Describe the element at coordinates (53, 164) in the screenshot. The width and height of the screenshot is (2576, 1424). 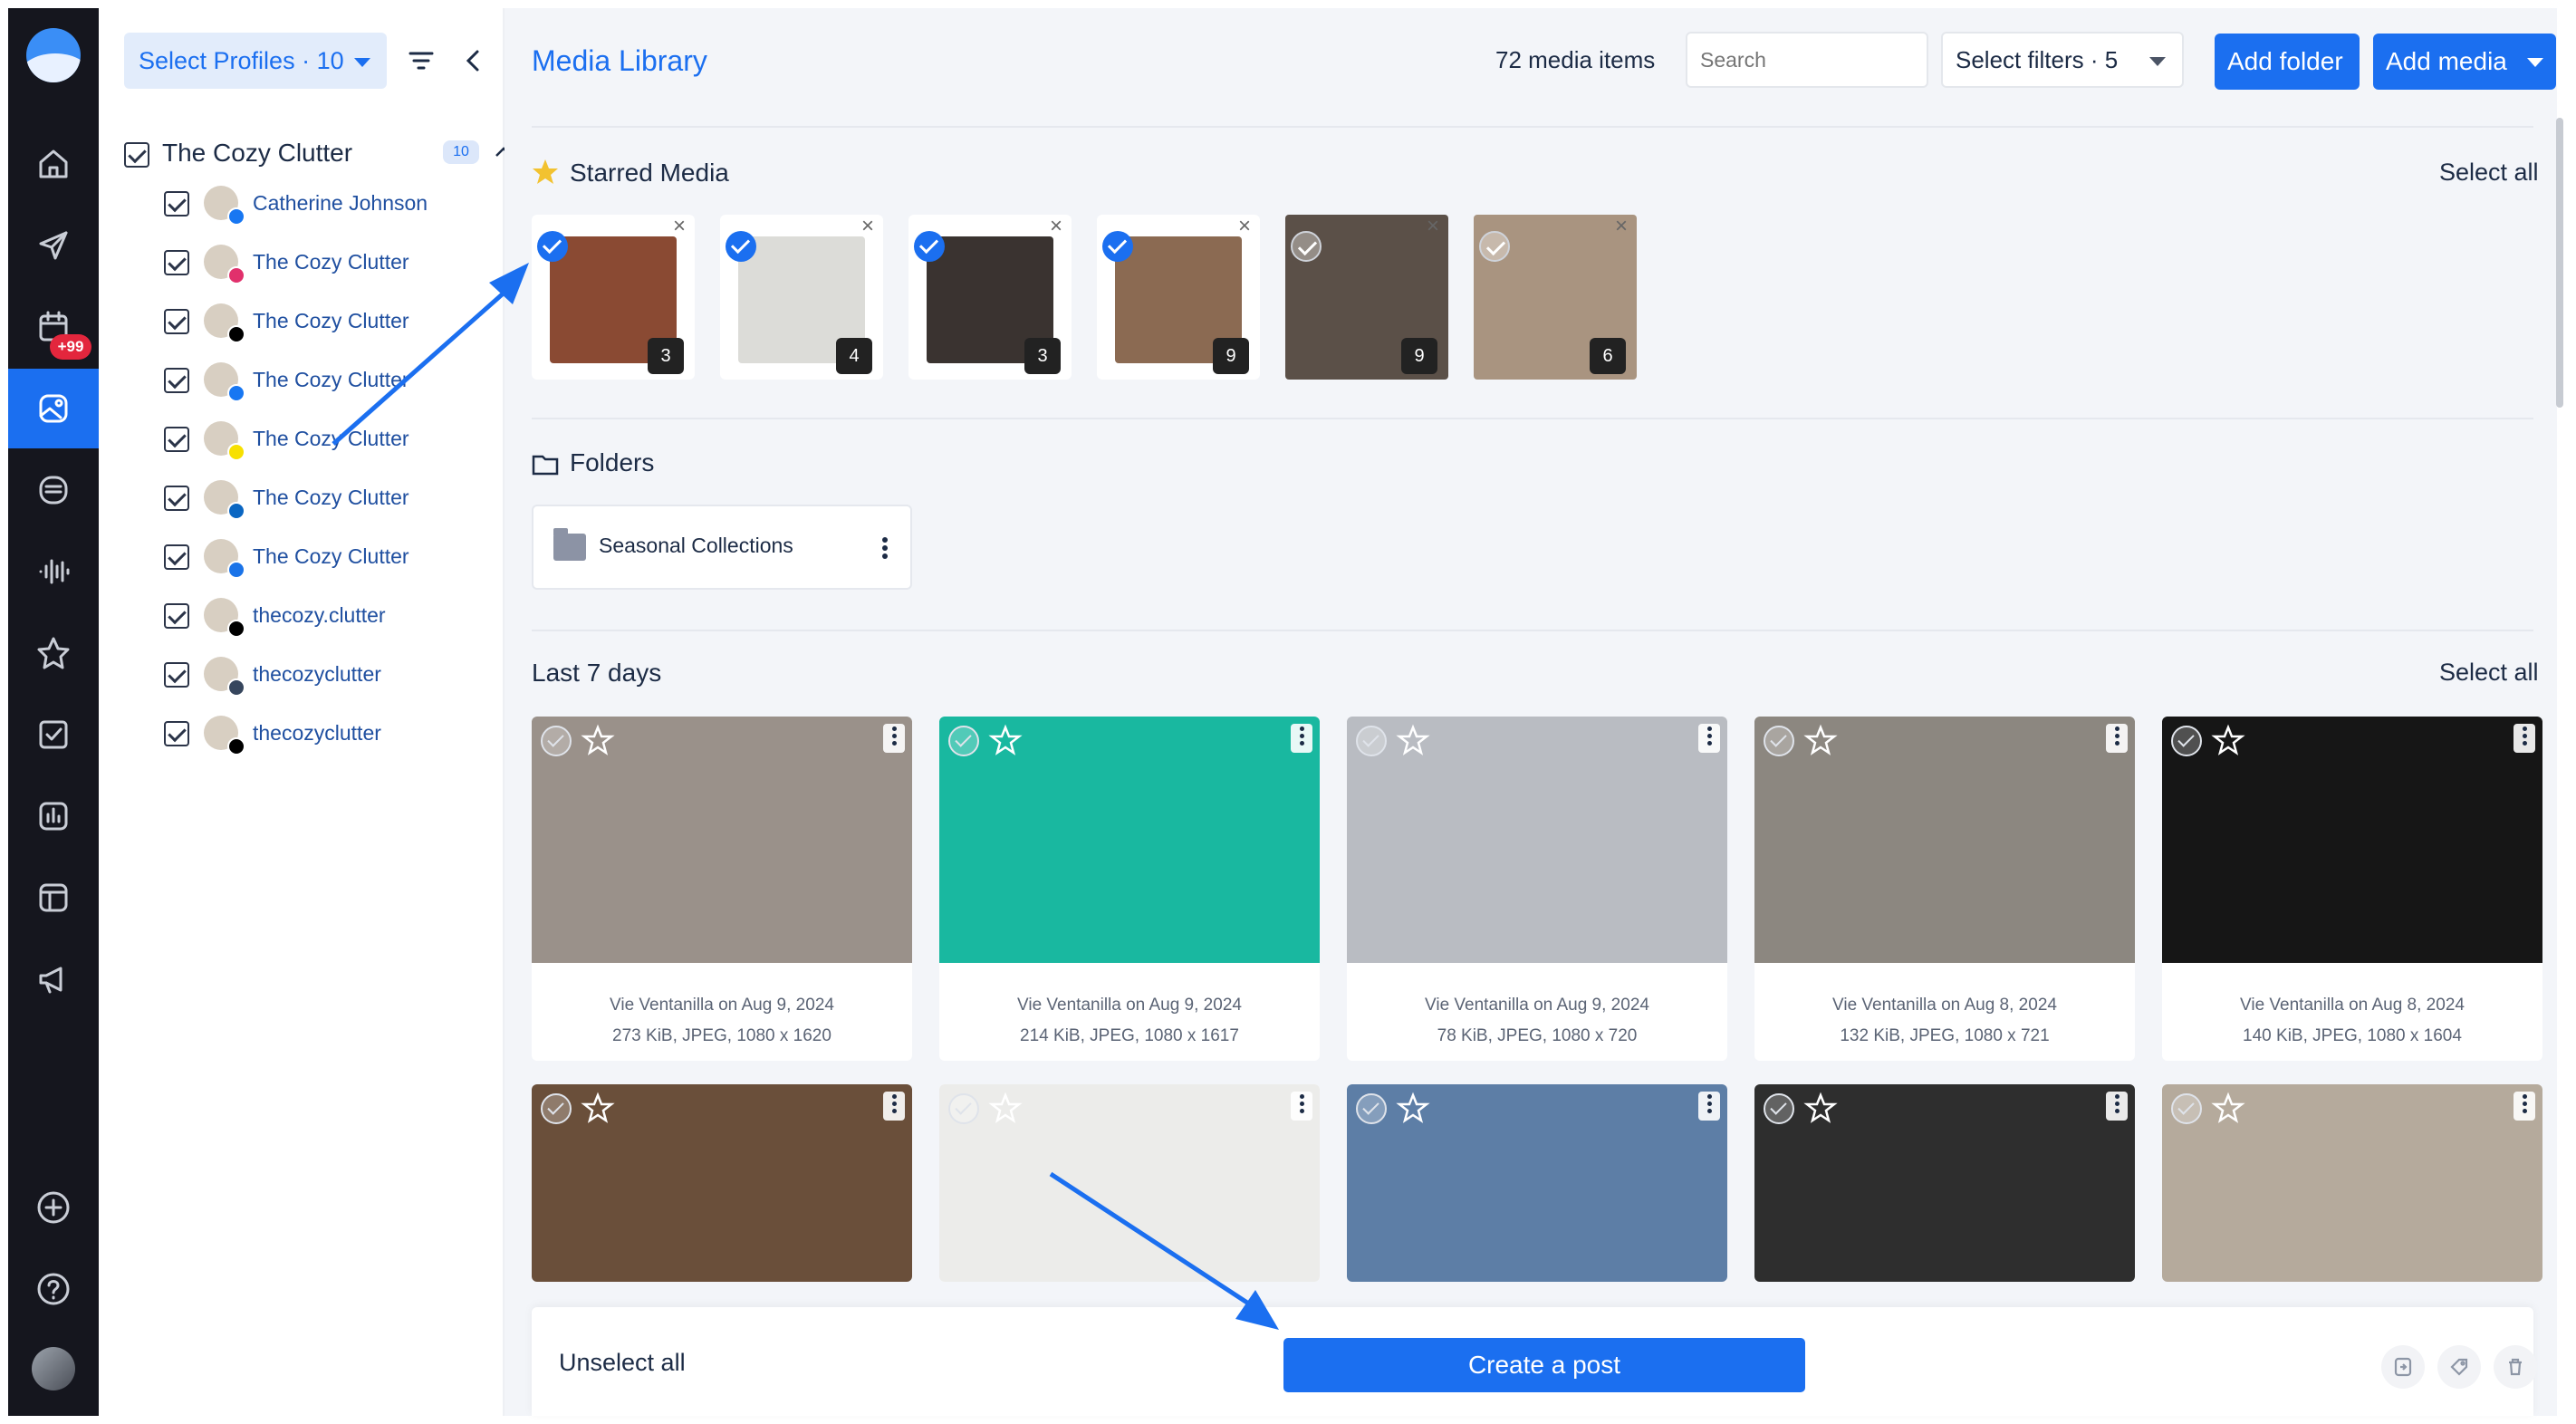
I see `home-icon` at that location.